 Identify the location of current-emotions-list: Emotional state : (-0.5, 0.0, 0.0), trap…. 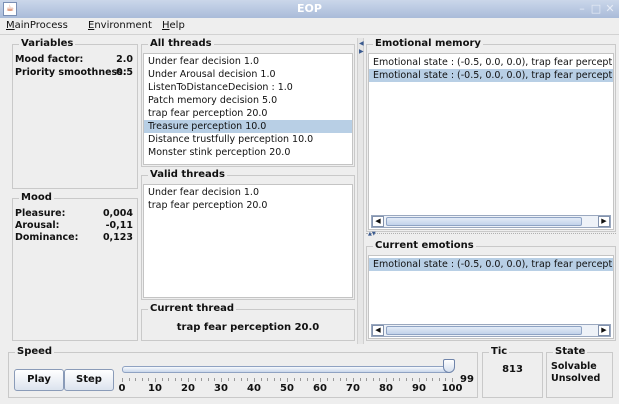
(491, 297).